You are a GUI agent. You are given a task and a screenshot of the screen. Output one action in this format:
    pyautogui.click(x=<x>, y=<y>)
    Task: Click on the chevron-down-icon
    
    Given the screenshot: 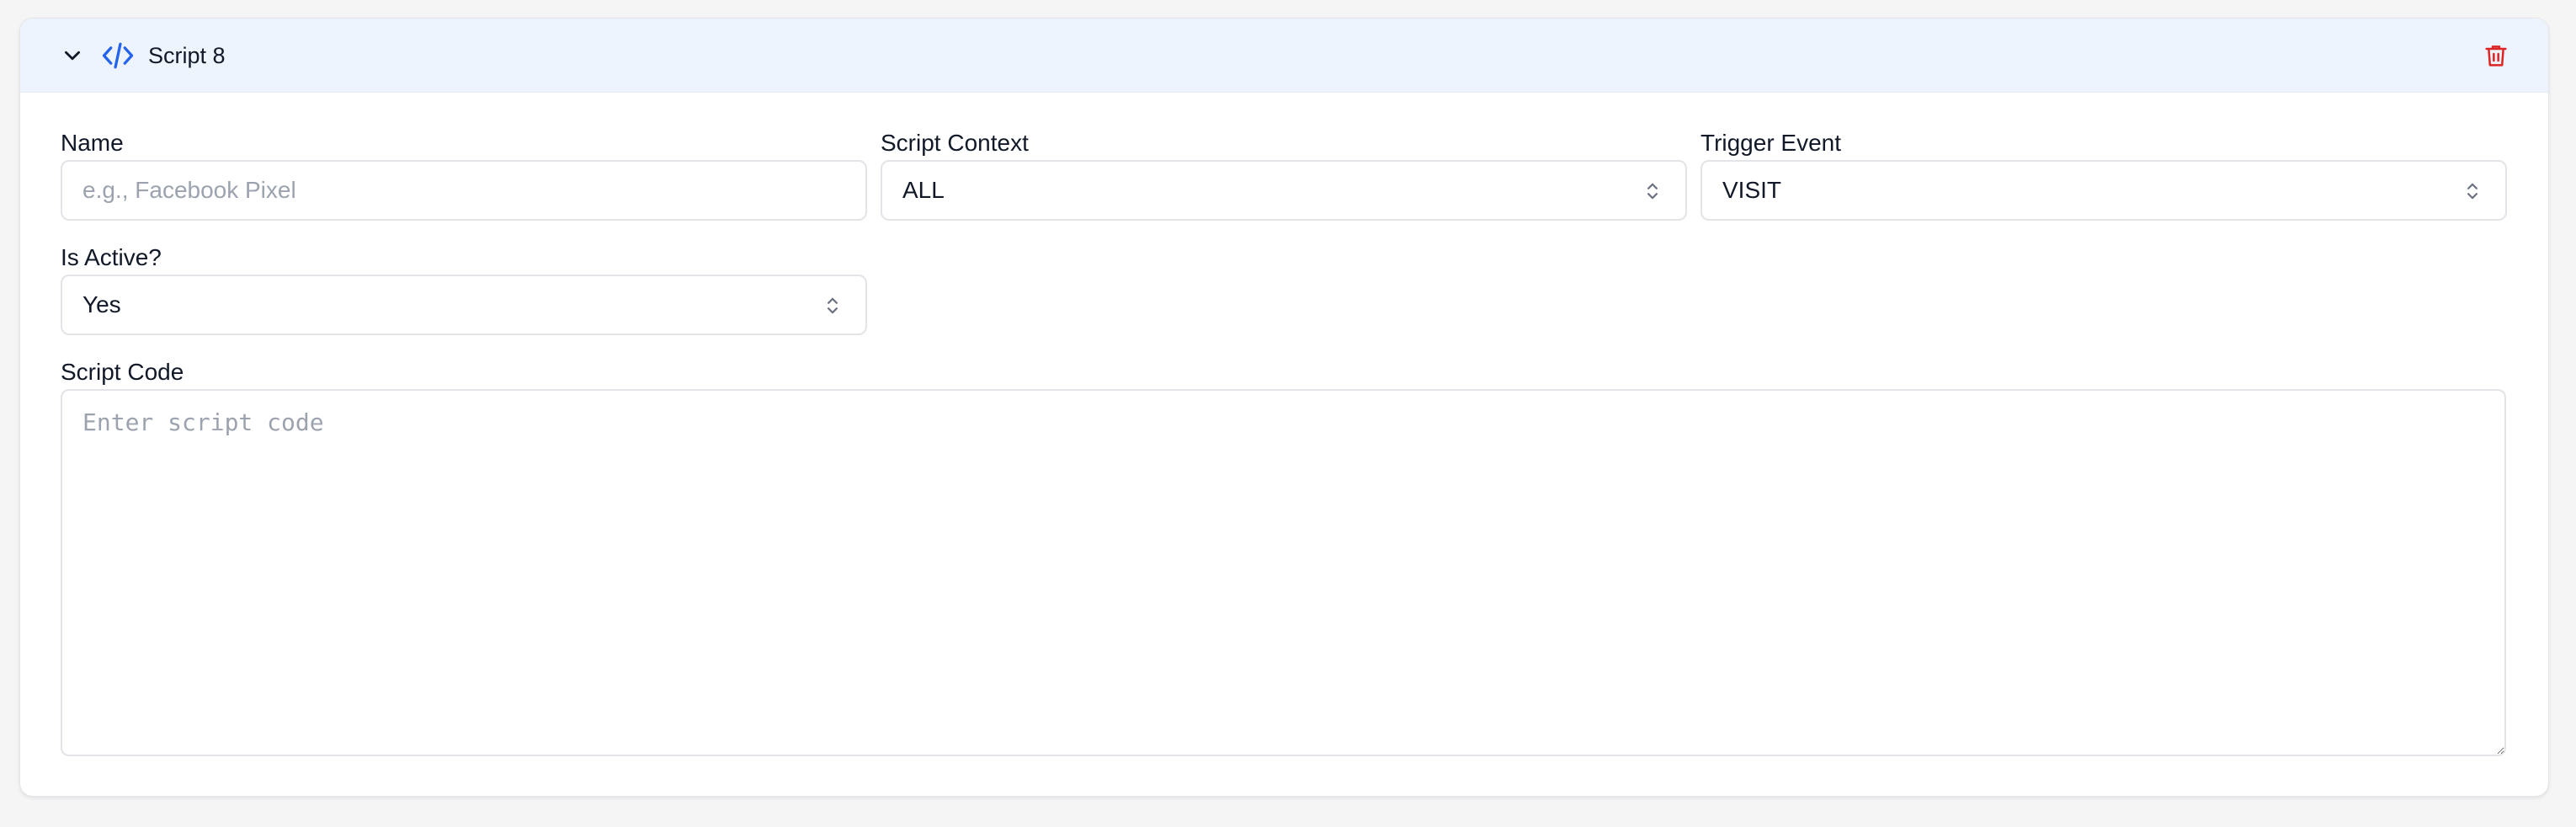 What is the action you would take?
    pyautogui.click(x=72, y=56)
    